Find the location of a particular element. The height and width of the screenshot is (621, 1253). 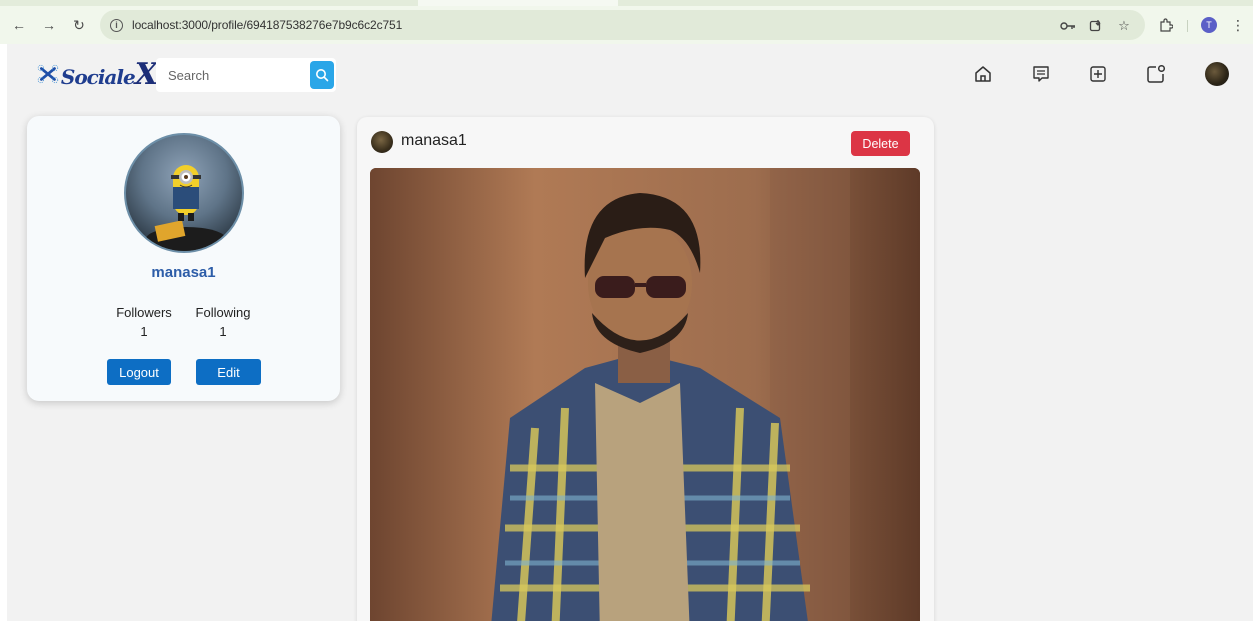

extensions-icon is located at coordinates (1166, 25).